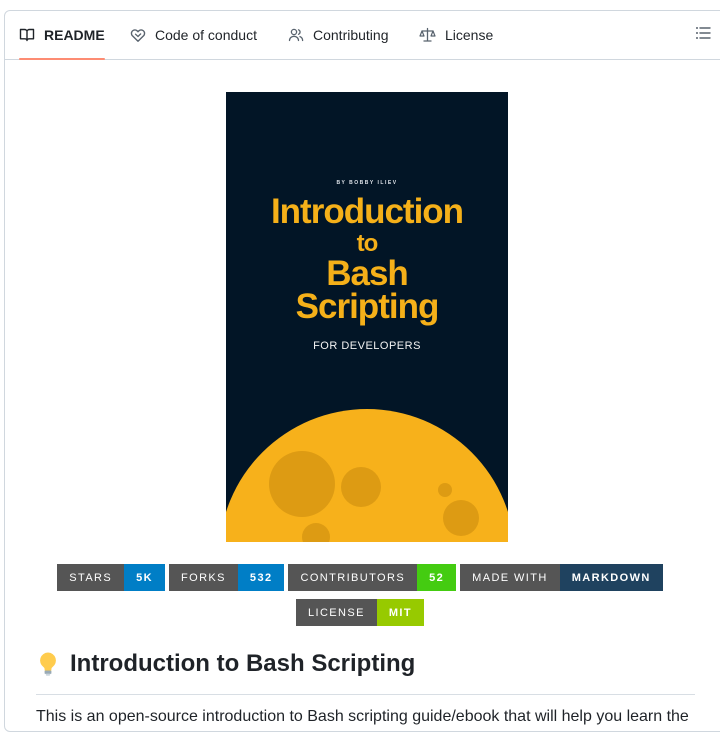 The height and width of the screenshot is (732, 720). I want to click on tab-contributing-label: Contributing, so click(351, 35).